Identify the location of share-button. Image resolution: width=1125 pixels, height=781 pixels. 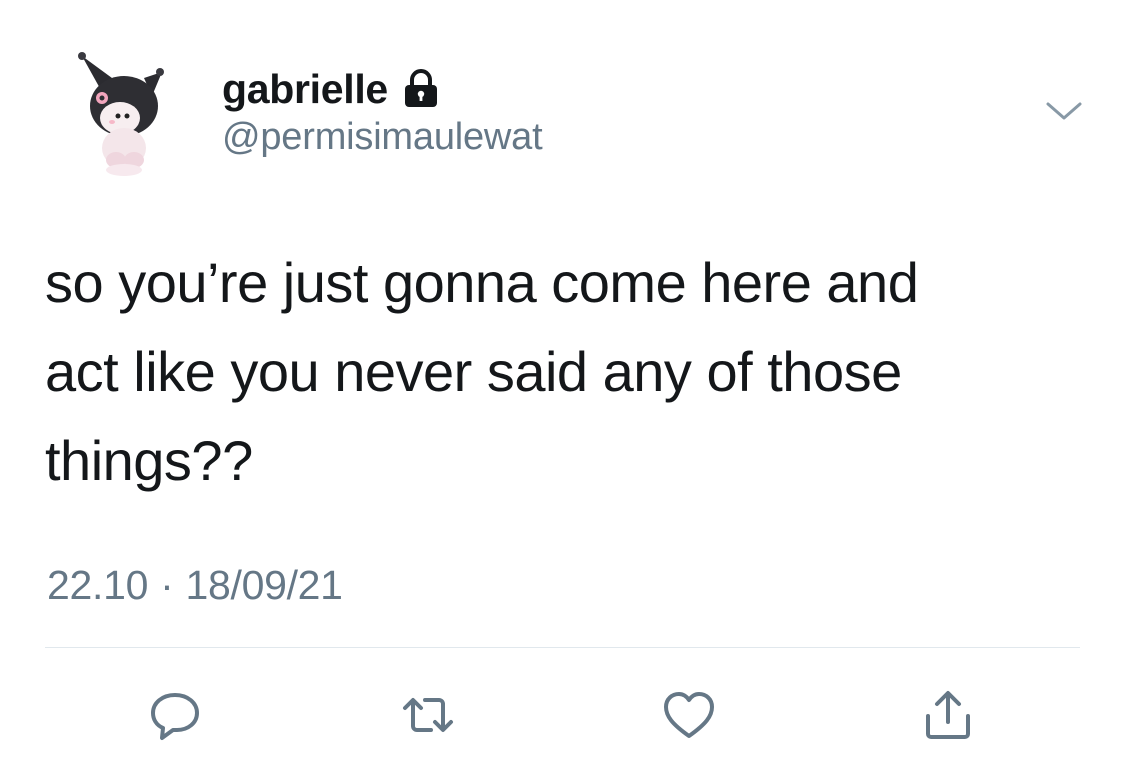
(948, 715).